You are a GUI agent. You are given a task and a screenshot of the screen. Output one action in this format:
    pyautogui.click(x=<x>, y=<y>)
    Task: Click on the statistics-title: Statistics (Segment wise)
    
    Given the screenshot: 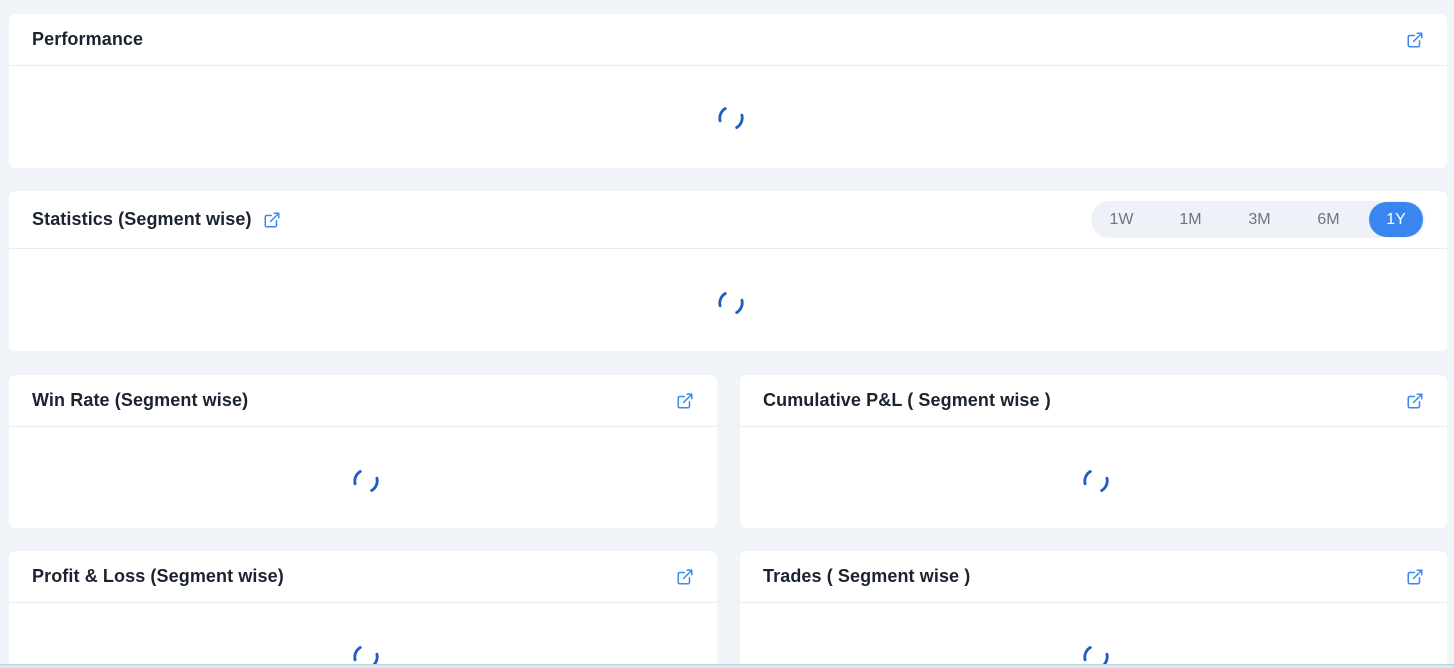 What is the action you would take?
    pyautogui.click(x=142, y=219)
    